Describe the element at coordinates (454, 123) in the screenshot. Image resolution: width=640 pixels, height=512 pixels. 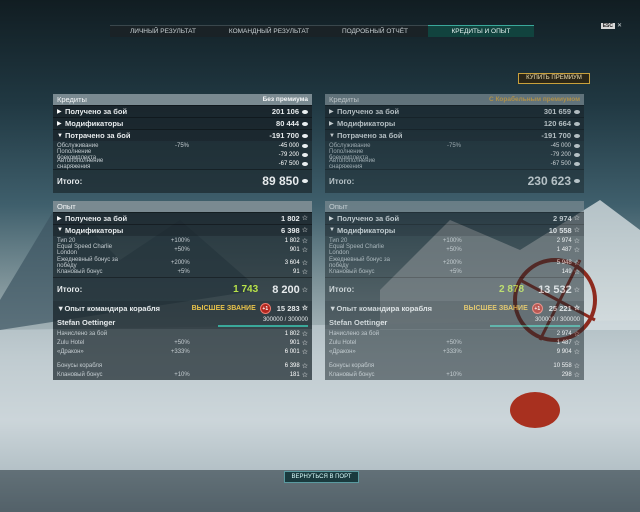
I see `modifiers-row: ▶ Модификаторы 120 664` at that location.